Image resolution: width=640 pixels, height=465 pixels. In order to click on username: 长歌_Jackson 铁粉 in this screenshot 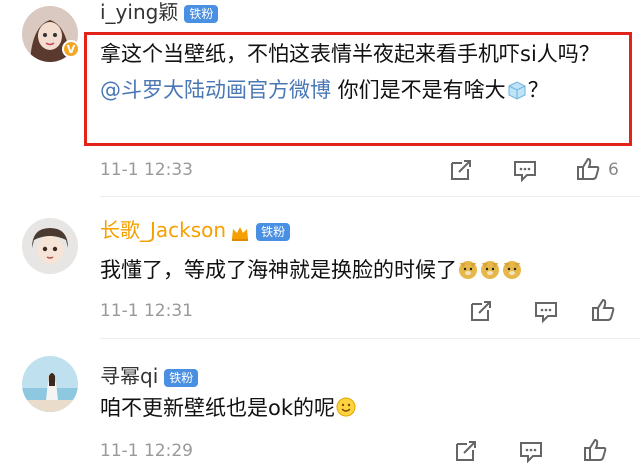, I will do `click(195, 230)`.